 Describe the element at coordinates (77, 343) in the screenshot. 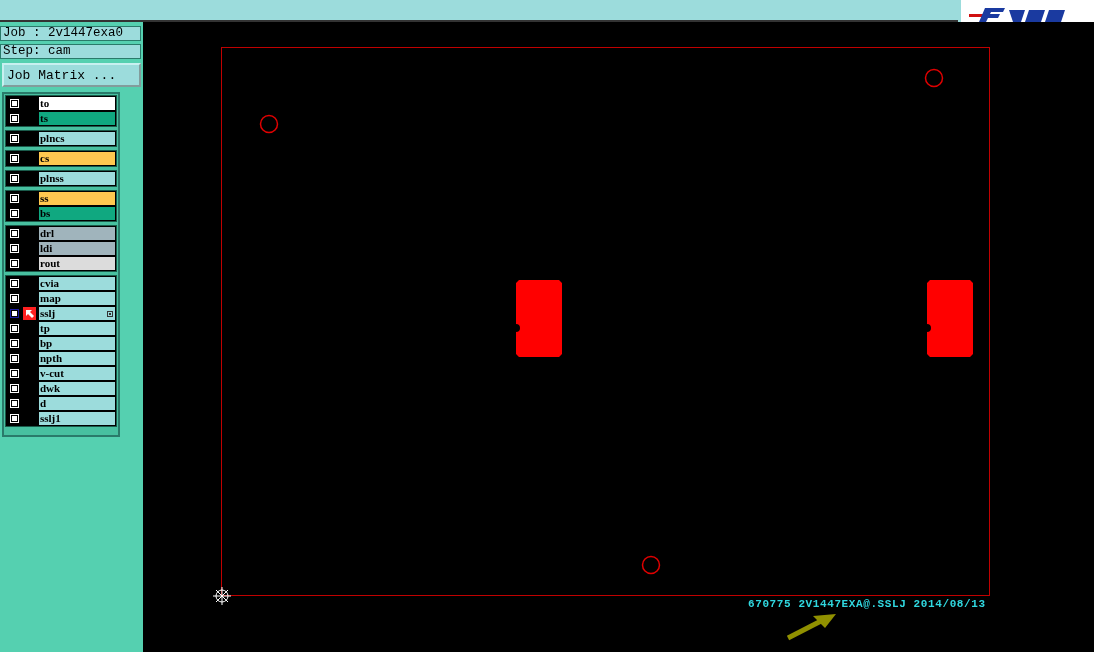

I see `layer-name: bp` at that location.